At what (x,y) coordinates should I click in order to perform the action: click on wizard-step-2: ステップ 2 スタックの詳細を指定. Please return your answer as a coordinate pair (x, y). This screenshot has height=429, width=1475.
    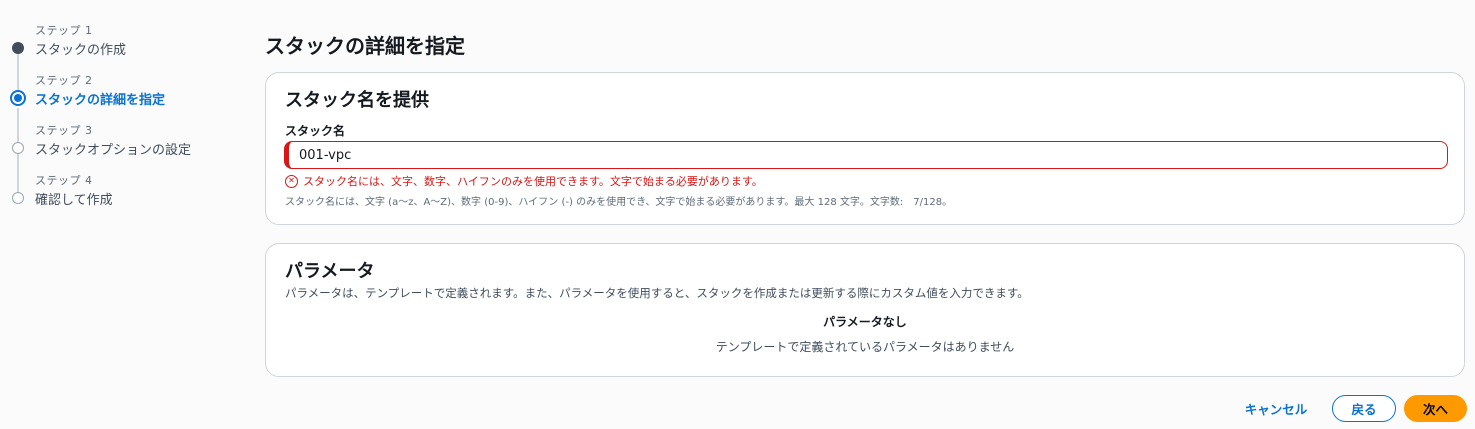
    Looking at the image, I should click on (120, 95).